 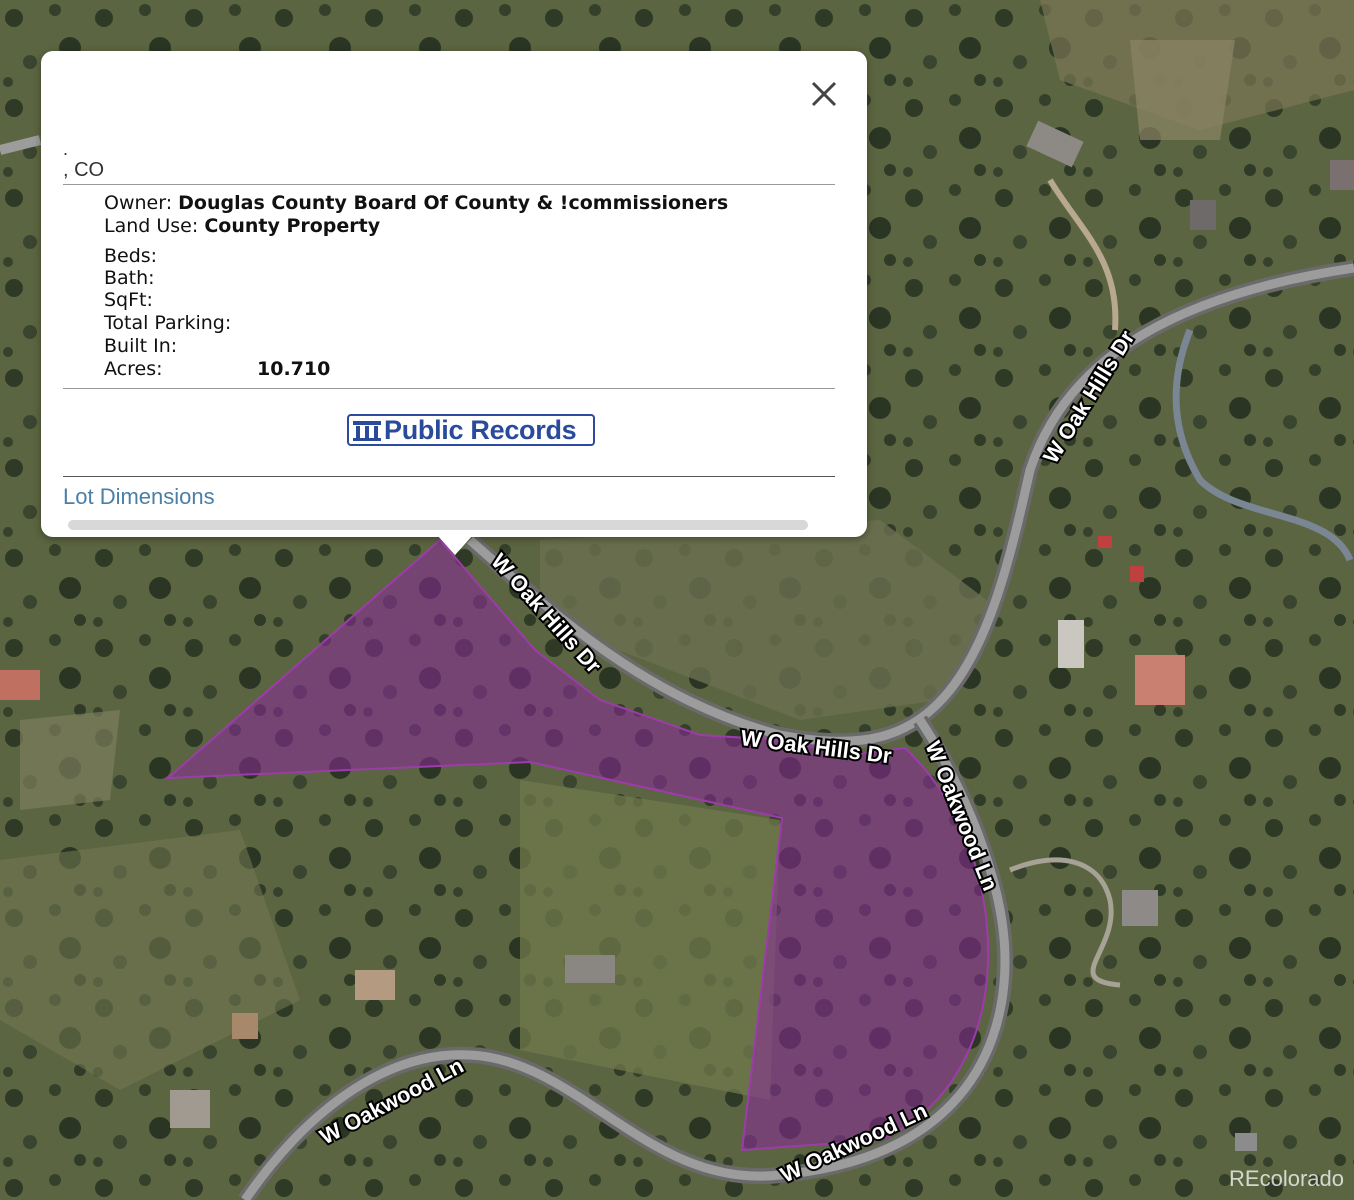 What do you see at coordinates (455, 545) in the screenshot?
I see `popup-pointer` at bounding box center [455, 545].